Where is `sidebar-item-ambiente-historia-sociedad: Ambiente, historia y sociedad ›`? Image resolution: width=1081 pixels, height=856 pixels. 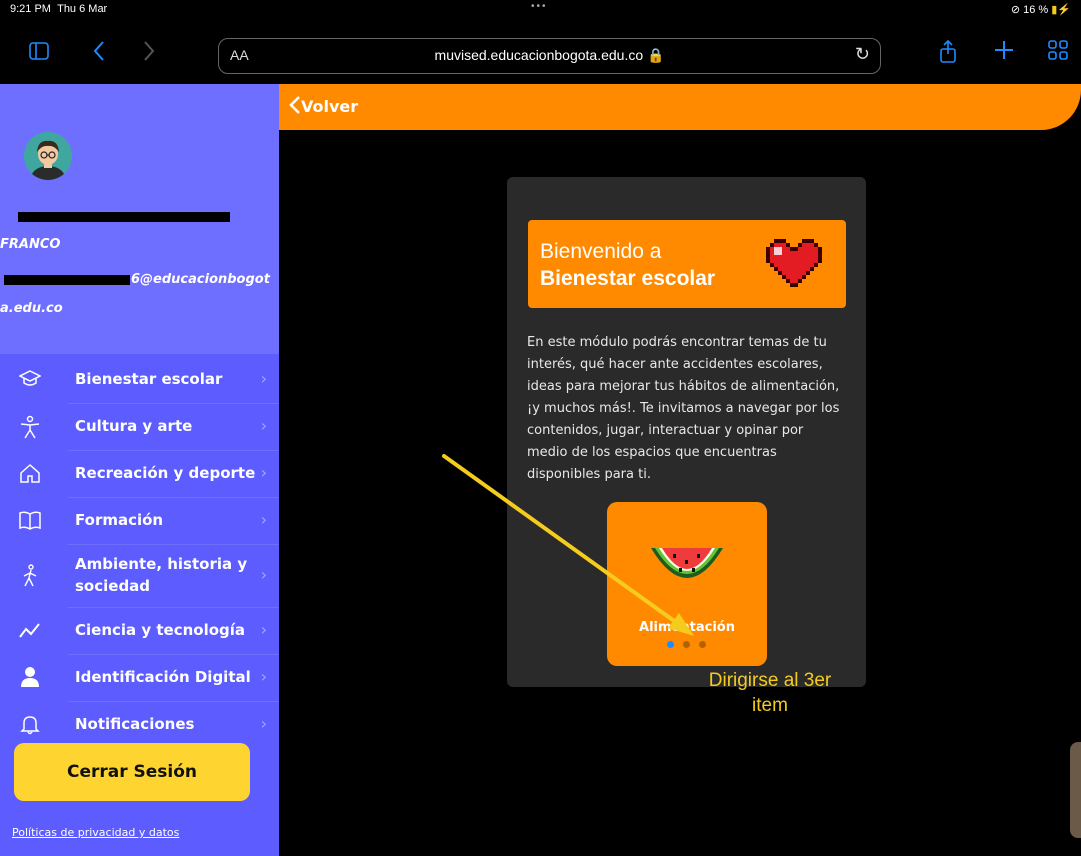
sidebar-item-ambiente-historia-sociedad: Ambiente, historia y sociedad › is located at coordinates (151, 576).